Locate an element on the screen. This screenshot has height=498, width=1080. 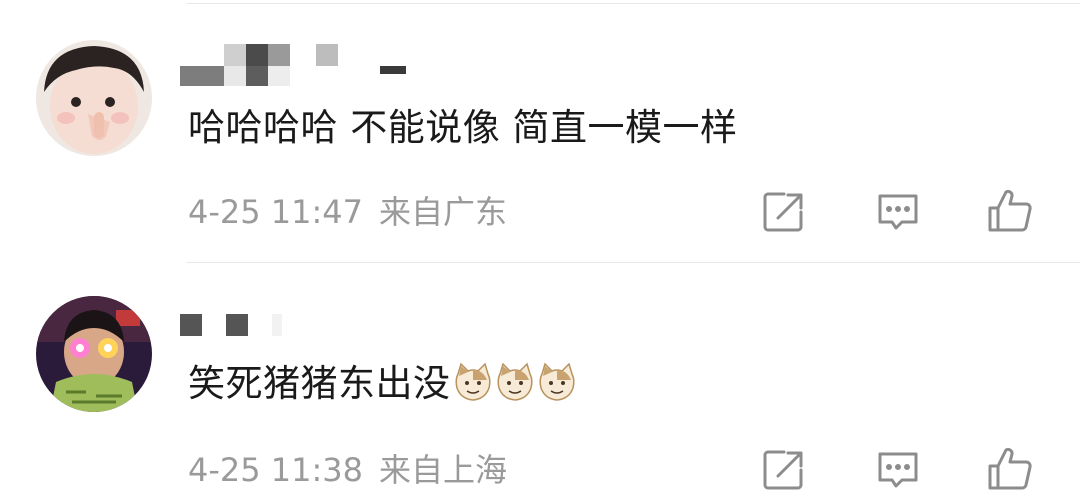
divider-middle is located at coordinates (633, 262).